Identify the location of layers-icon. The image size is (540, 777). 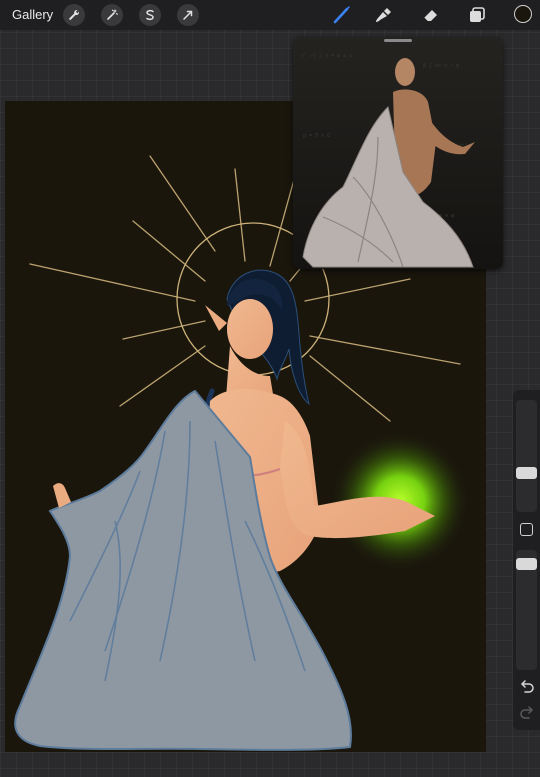
(477, 15).